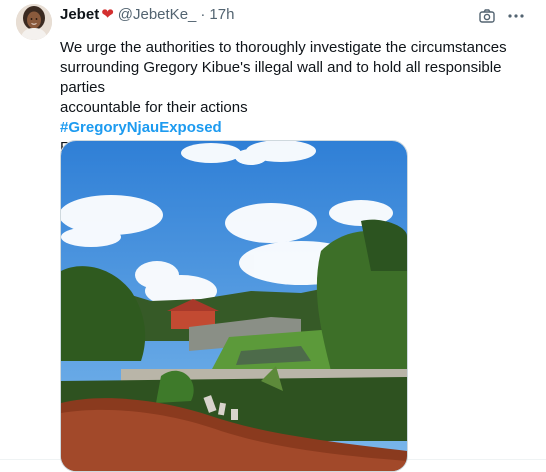 The width and height of the screenshot is (546, 472). I want to click on hashtag-link: #GregoryNjauExposed, so click(290, 128).